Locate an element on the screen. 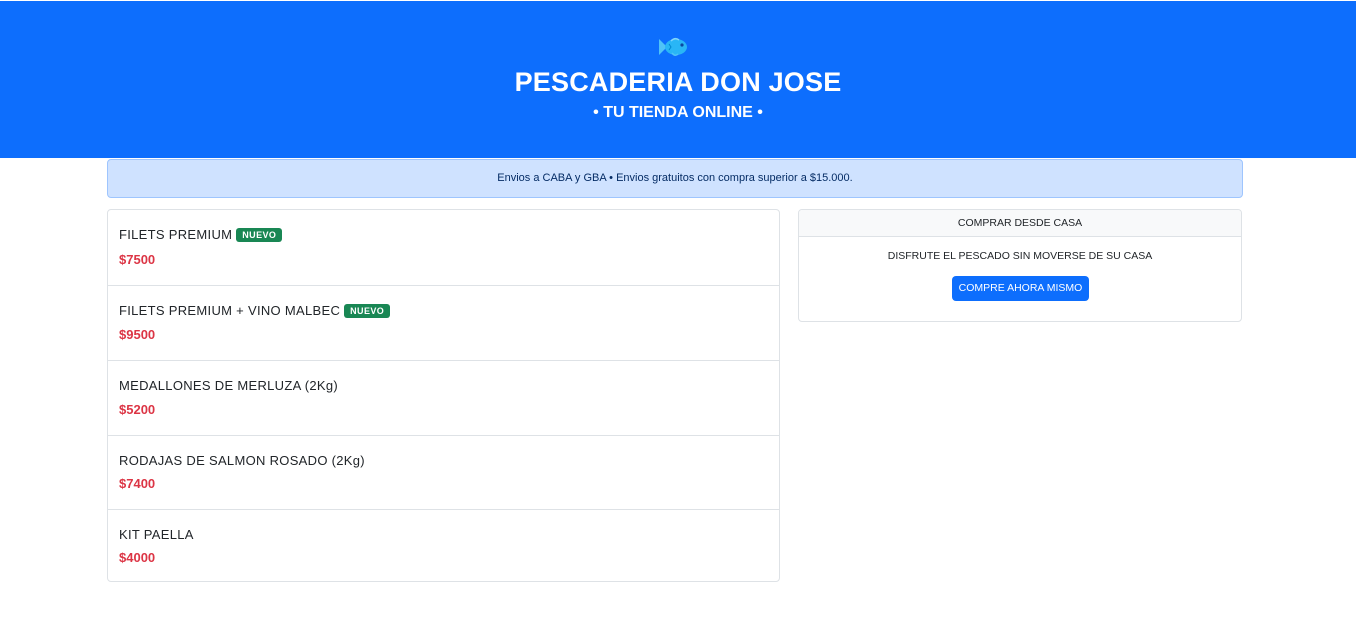  page-title: PESCADERIA DON JOSE is located at coordinates (678, 82).